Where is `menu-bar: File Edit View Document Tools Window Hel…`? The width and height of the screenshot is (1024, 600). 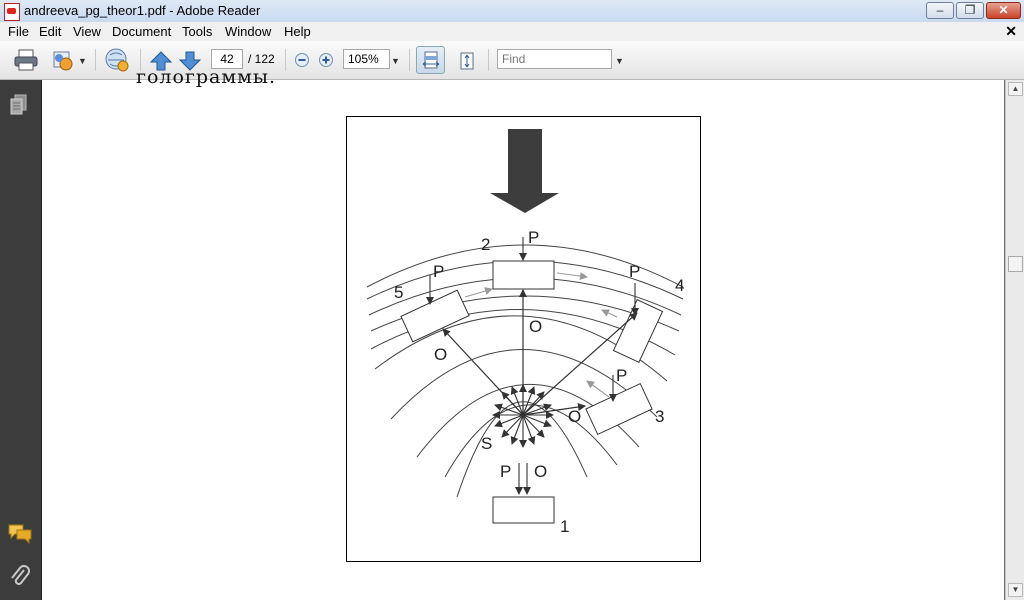 menu-bar: File Edit View Document Tools Window Hel… is located at coordinates (512, 31).